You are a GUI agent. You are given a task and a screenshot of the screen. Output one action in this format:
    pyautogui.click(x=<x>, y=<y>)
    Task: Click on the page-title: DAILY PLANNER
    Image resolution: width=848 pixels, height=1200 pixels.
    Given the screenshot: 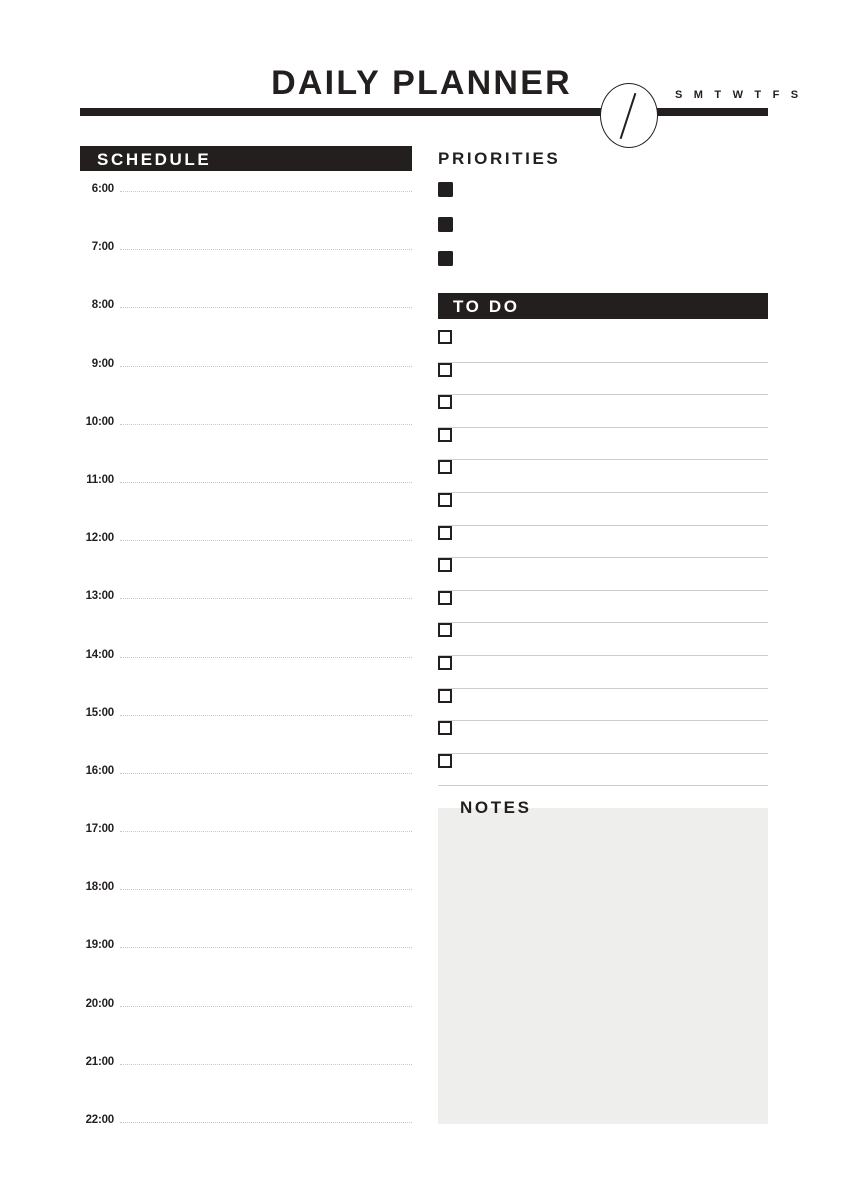 What is the action you would take?
    pyautogui.click(x=421, y=83)
    